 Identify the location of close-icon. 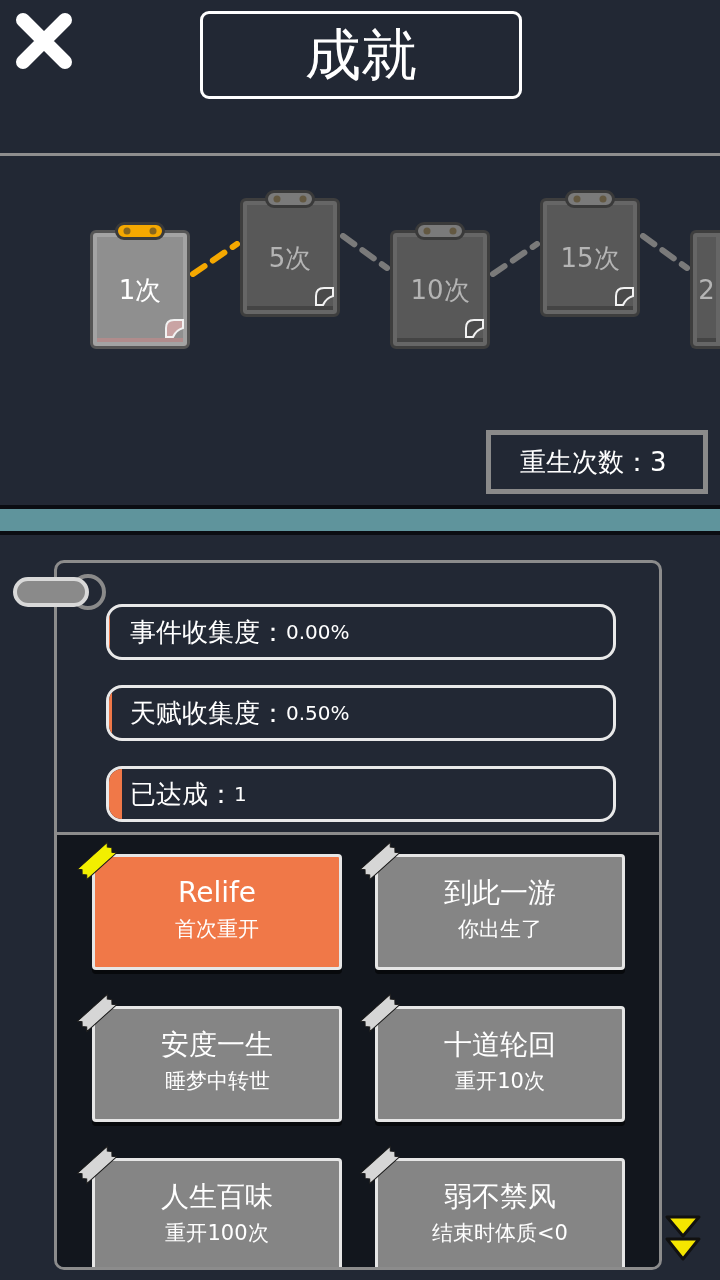
(44, 41).